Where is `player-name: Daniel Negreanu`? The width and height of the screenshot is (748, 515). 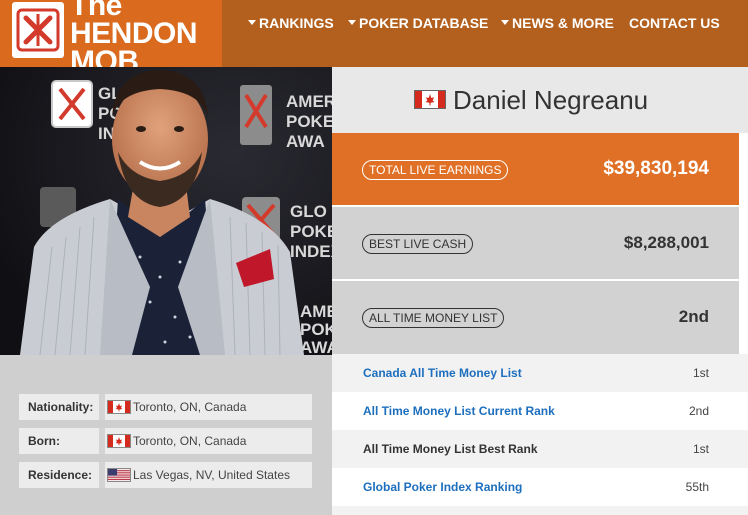
player-name: Daniel Negreanu is located at coordinates (551, 100).